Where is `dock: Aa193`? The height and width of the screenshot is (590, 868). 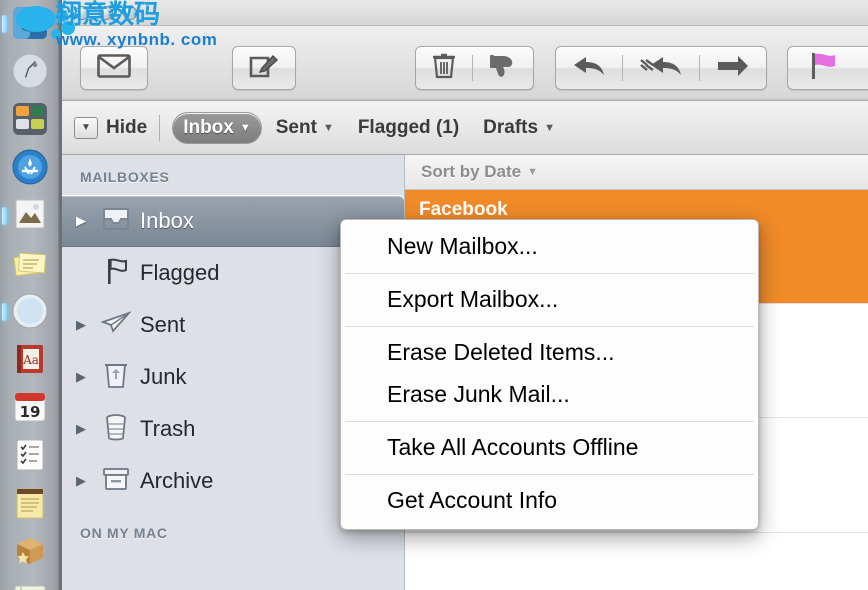 dock: Aa193 is located at coordinates (31, 295).